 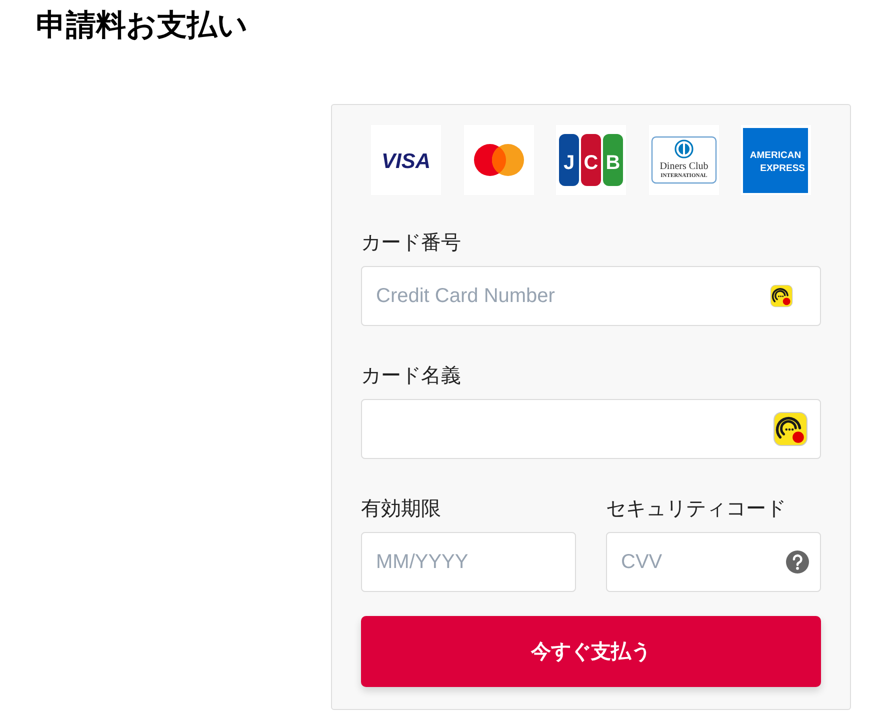 What do you see at coordinates (499, 160) in the screenshot?
I see `mastercard-logo` at bounding box center [499, 160].